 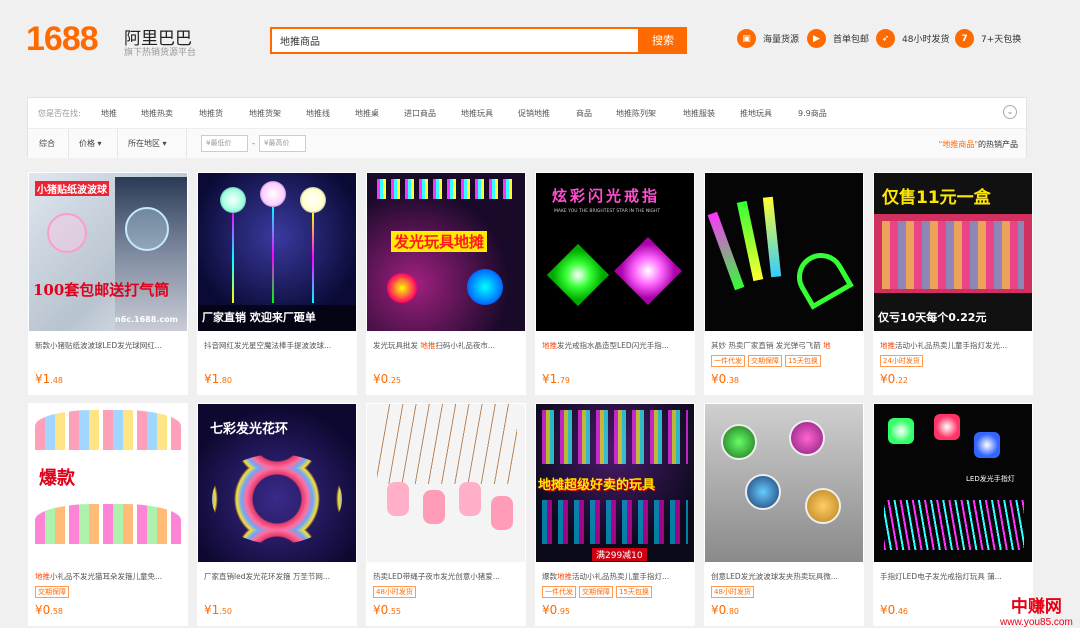 What do you see at coordinates (477, 113) in the screenshot?
I see `keyword-link: 地推玩具` at bounding box center [477, 113].